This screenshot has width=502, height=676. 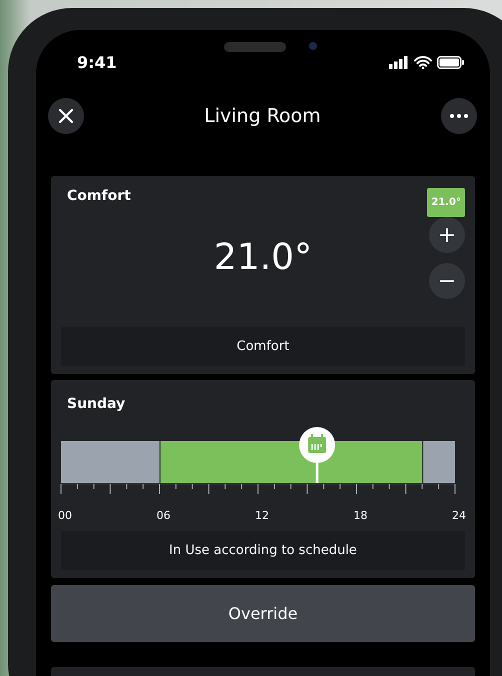 I want to click on camera-dot, so click(x=313, y=46).